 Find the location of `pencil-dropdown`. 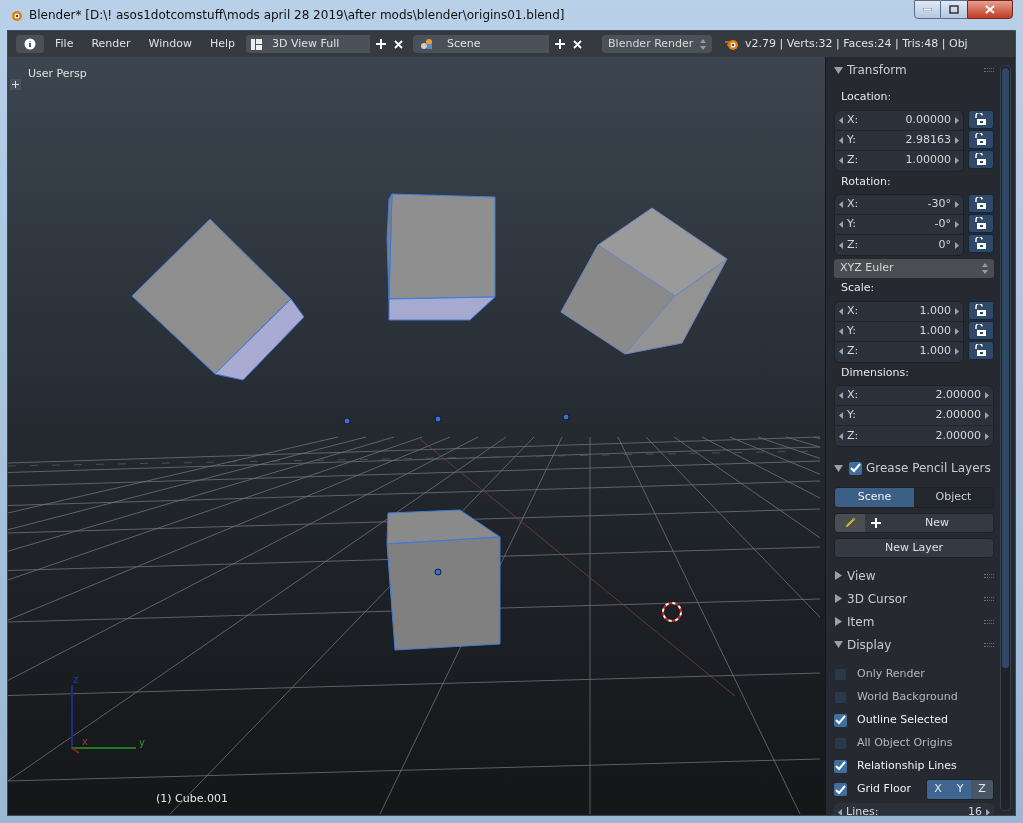

pencil-dropdown is located at coordinates (850, 523).